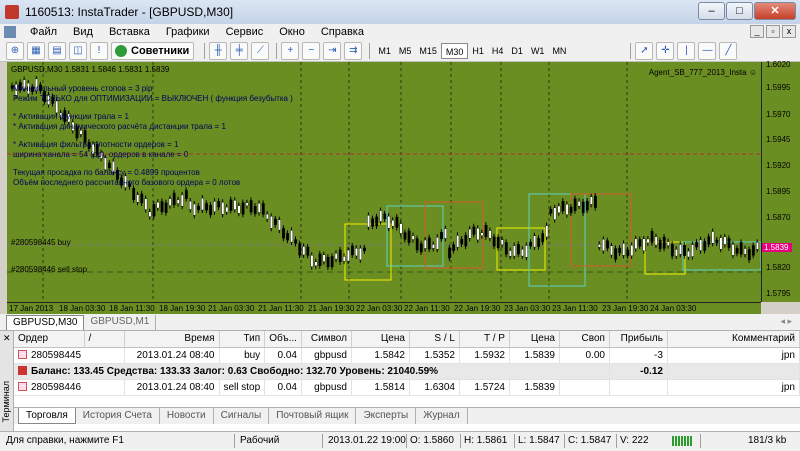  I want to click on column-order: Ордер, so click(49, 339).